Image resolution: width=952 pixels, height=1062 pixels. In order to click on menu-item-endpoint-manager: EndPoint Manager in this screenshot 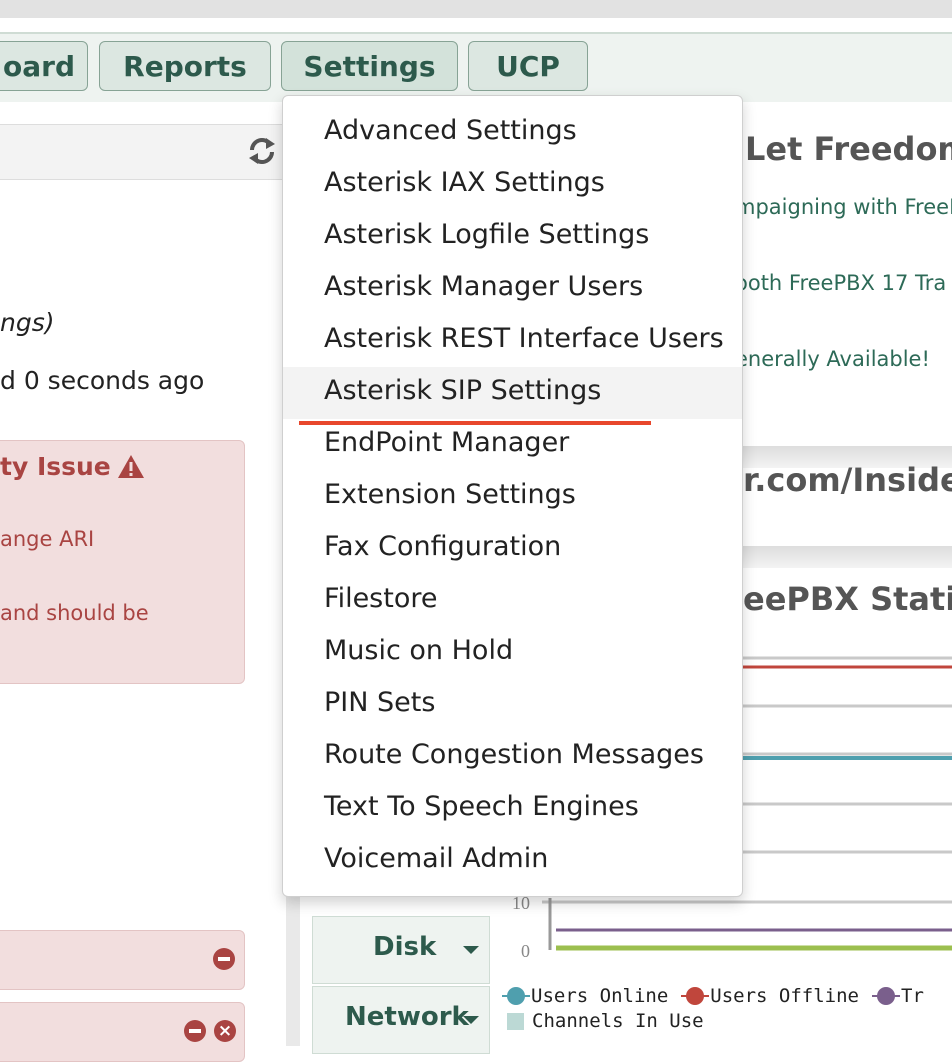, I will do `click(512, 445)`.